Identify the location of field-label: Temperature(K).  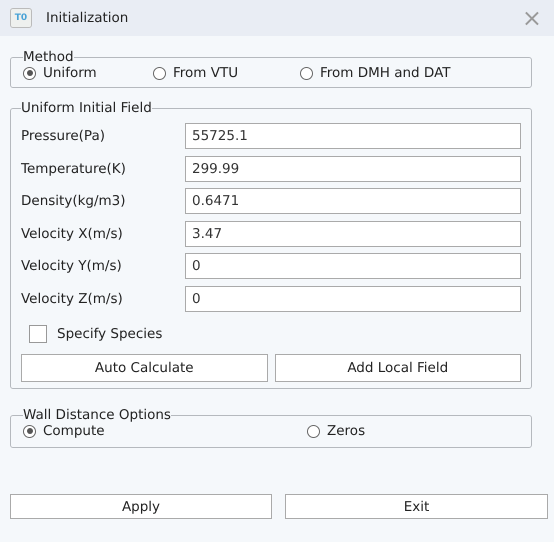
(74, 168).